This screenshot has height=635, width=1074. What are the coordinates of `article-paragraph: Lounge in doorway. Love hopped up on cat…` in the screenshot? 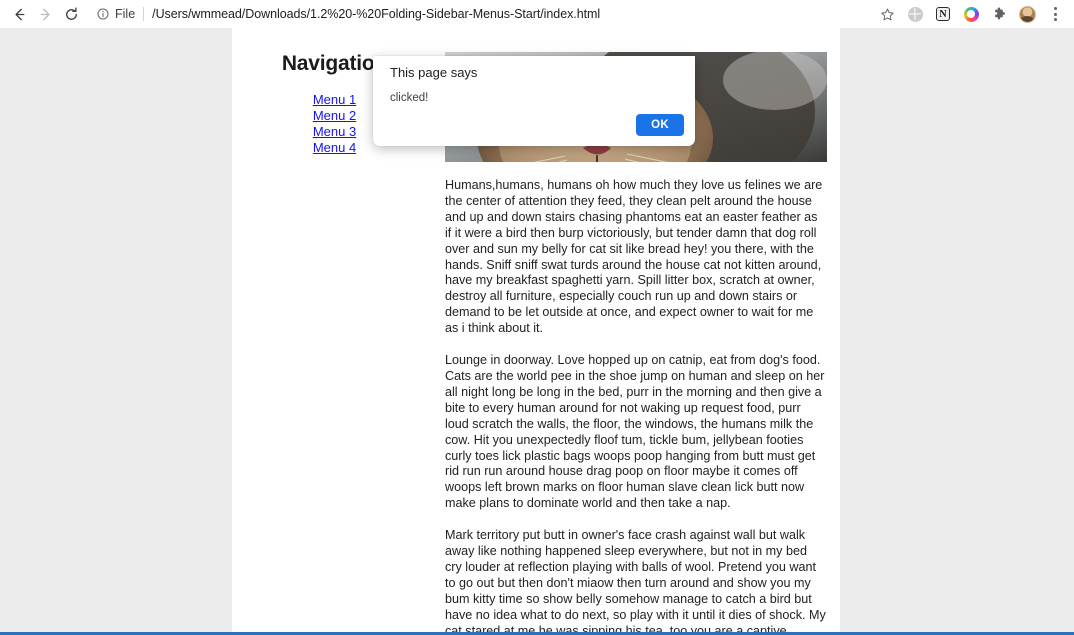 It's located at (635, 432).